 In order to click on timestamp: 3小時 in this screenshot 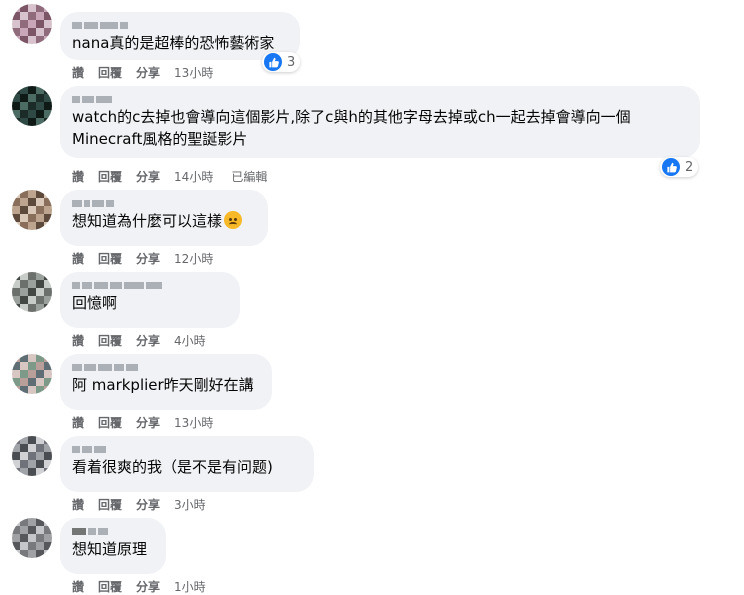, I will do `click(190, 504)`.